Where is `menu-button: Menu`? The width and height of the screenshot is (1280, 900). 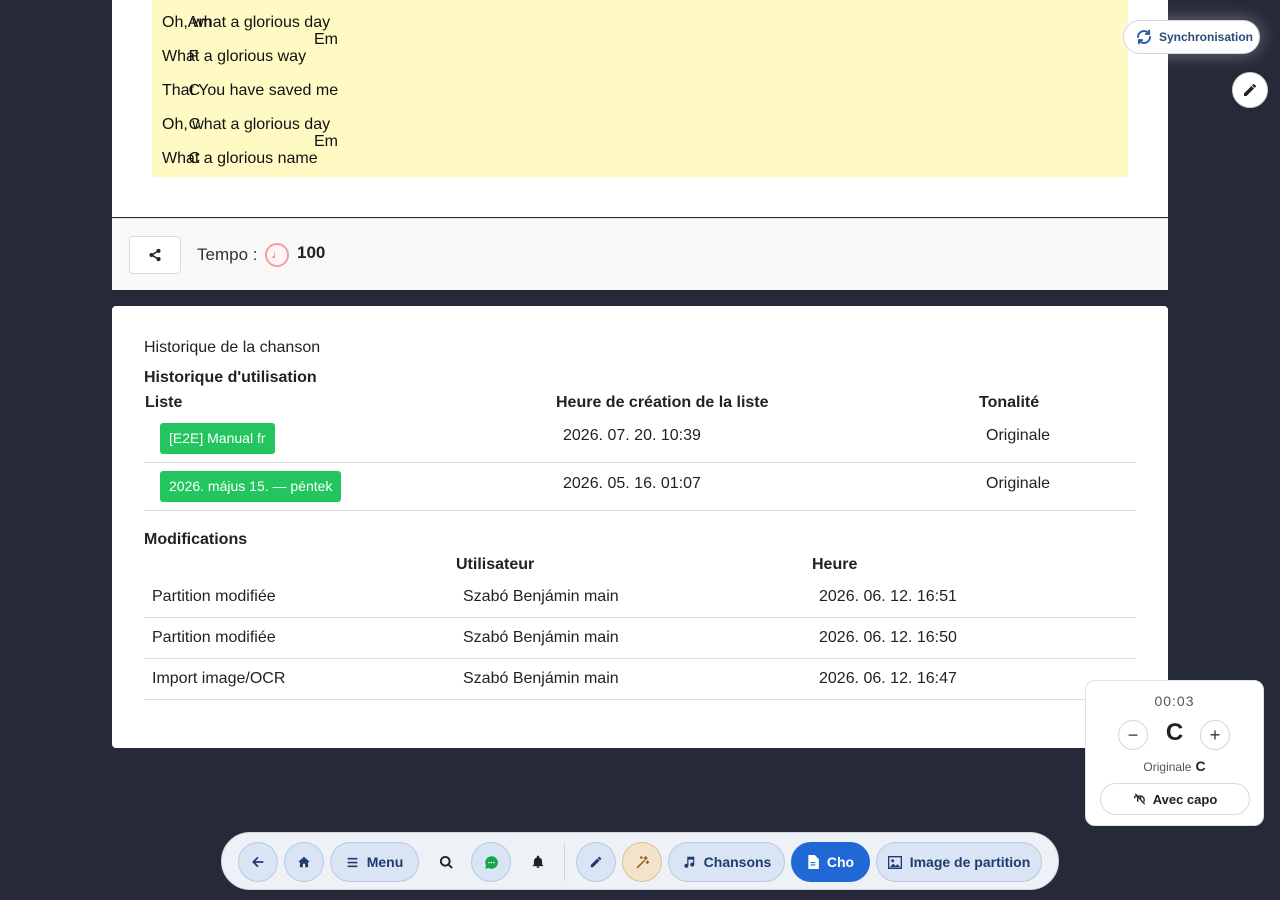 menu-button: Menu is located at coordinates (374, 862).